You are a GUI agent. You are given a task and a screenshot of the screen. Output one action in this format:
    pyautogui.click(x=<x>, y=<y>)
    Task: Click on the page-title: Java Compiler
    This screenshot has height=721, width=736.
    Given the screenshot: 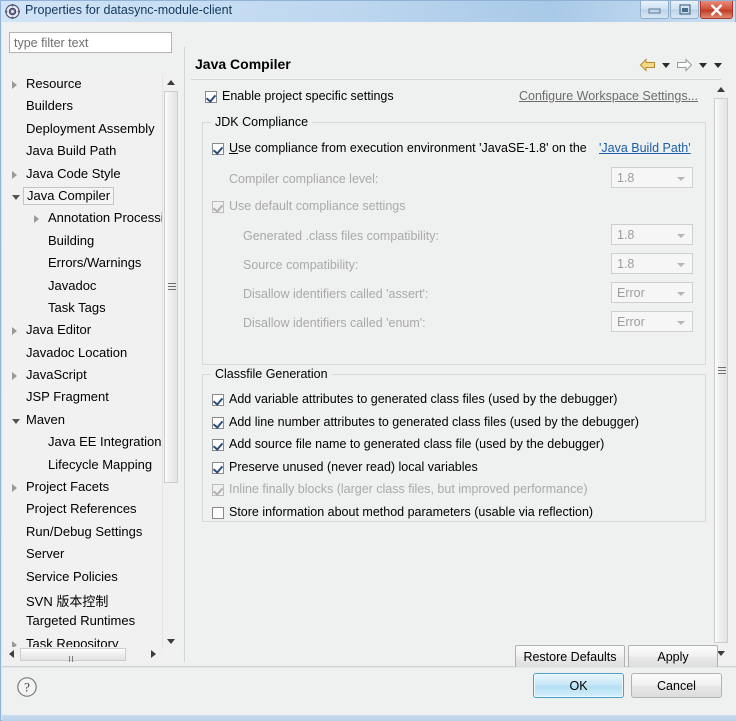 What is the action you would take?
    pyautogui.click(x=243, y=64)
    